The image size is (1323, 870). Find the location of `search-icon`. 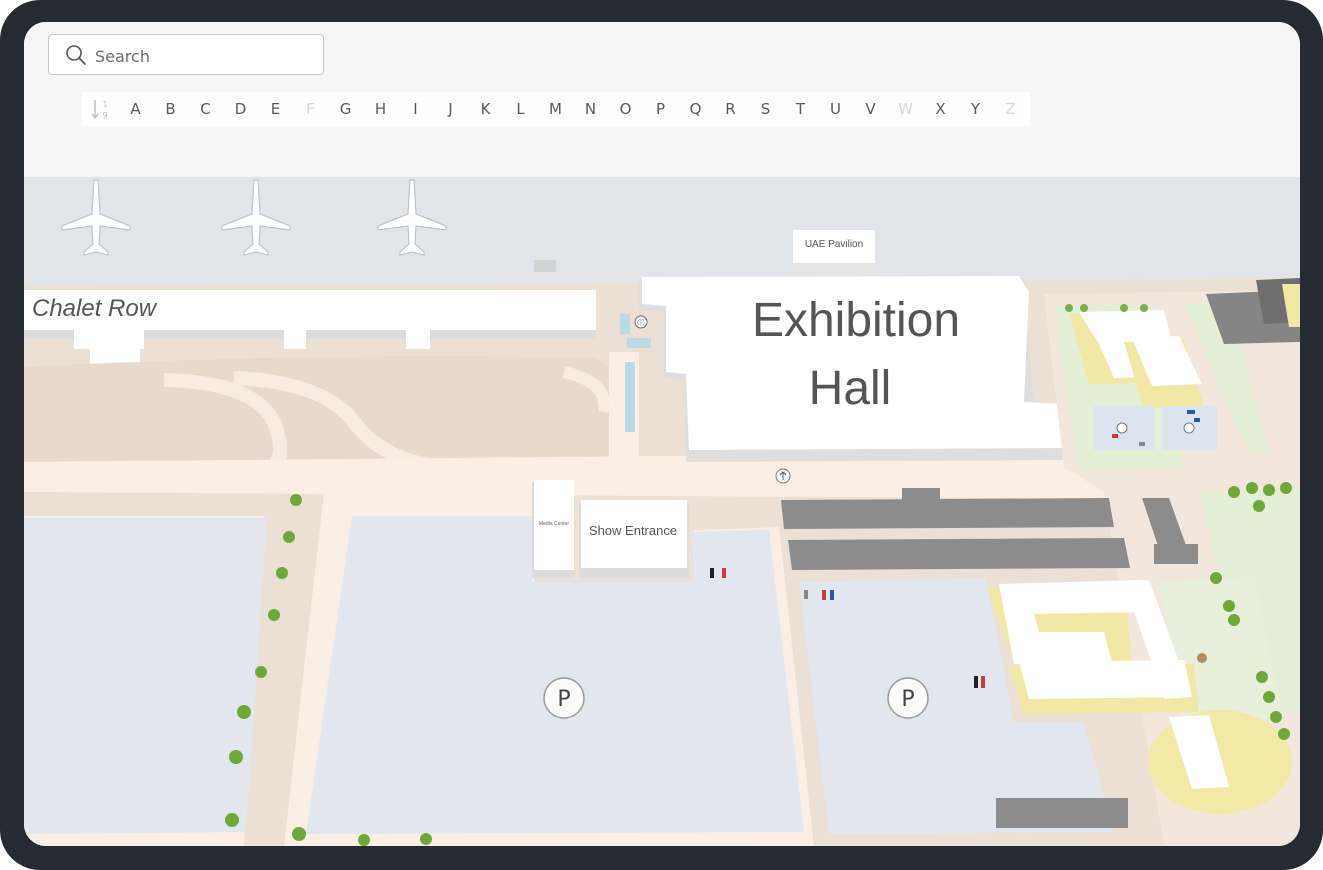

search-icon is located at coordinates (76, 55).